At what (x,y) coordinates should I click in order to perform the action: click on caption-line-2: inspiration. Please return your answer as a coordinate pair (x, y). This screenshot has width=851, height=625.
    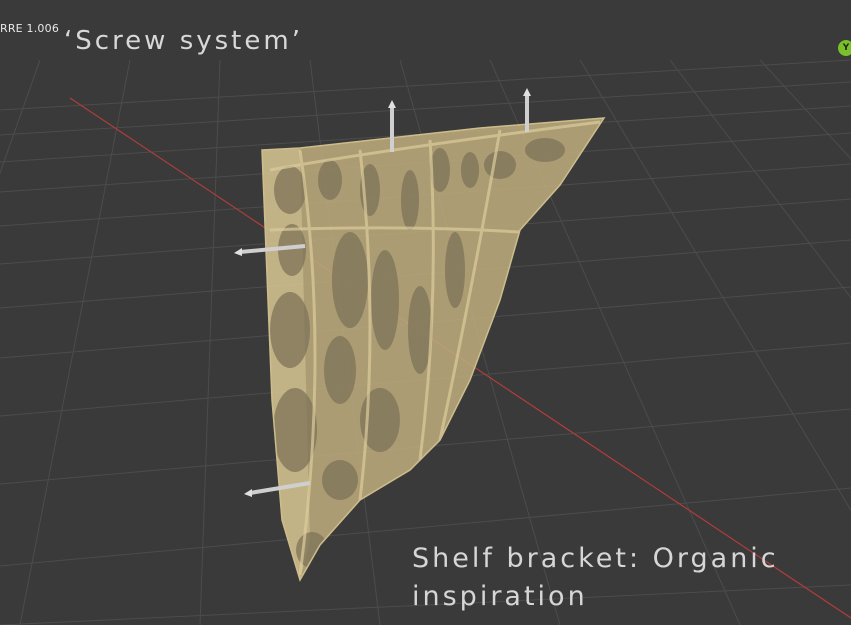
    Looking at the image, I should click on (500, 596).